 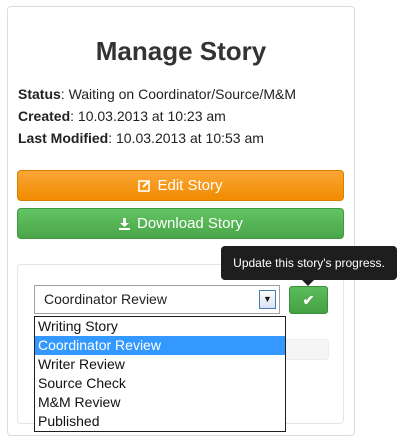 What do you see at coordinates (160, 364) in the screenshot?
I see `option-writer-review: Writer Review` at bounding box center [160, 364].